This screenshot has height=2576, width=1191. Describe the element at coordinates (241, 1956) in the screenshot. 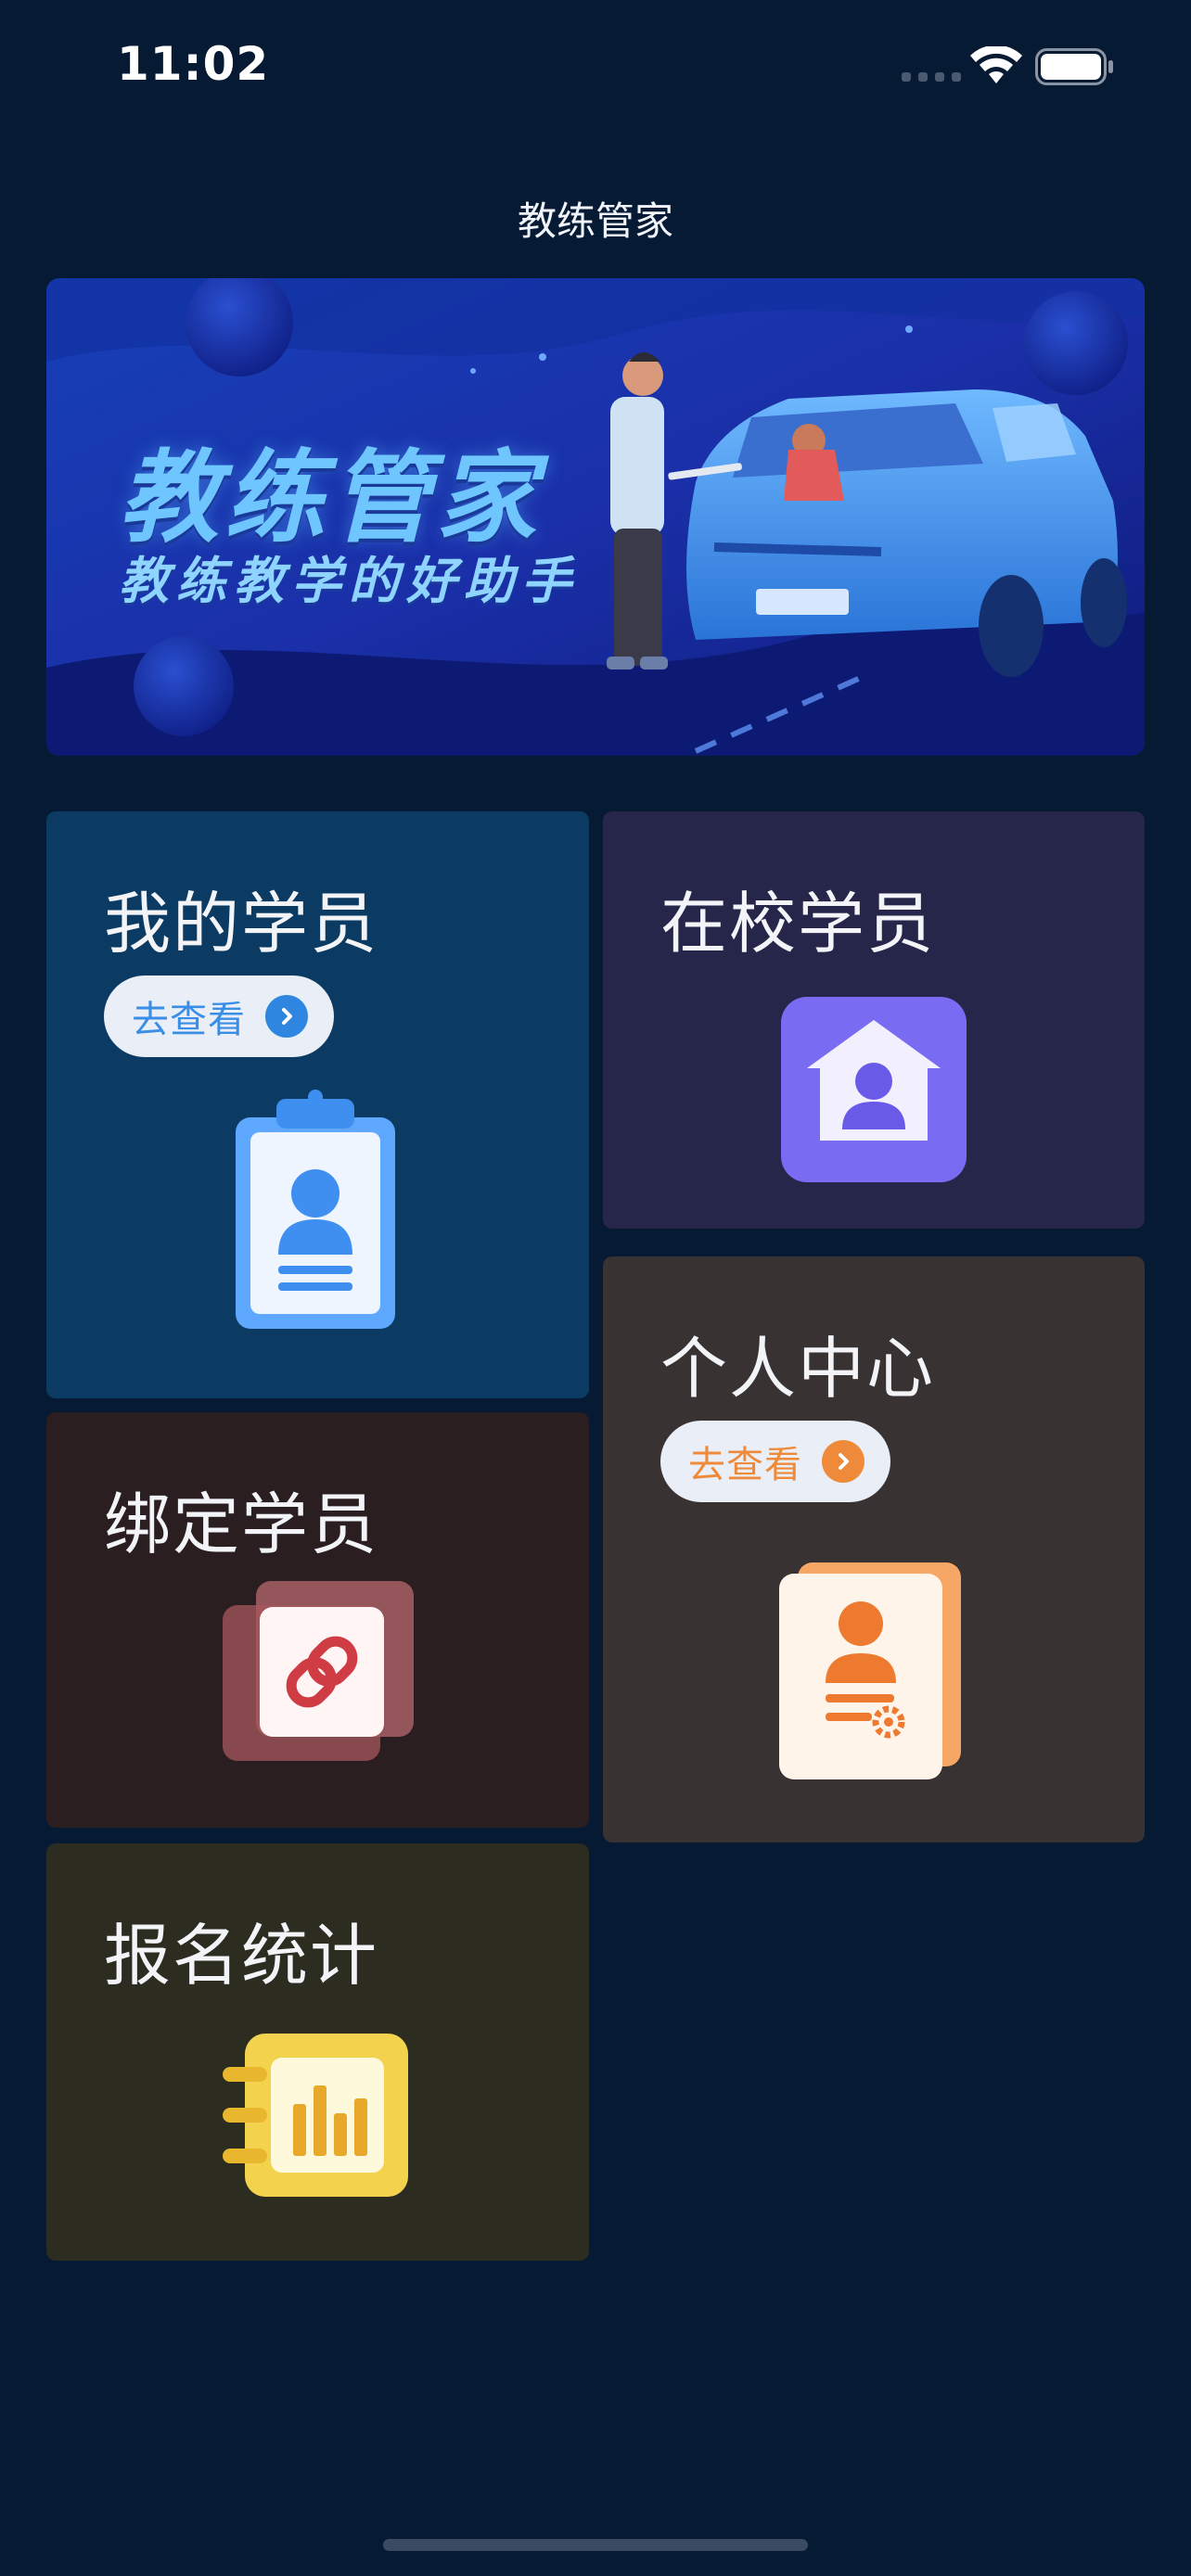

I see `card-title: 报名统计` at that location.